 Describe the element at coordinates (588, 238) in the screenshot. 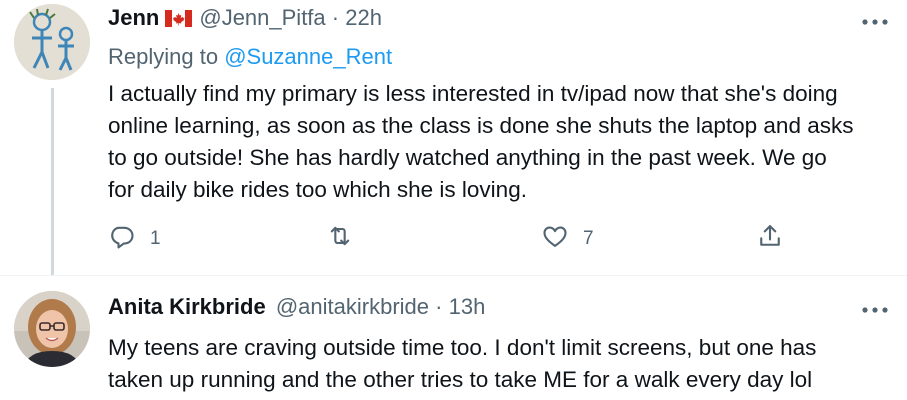

I see `like-count: 7` at that location.